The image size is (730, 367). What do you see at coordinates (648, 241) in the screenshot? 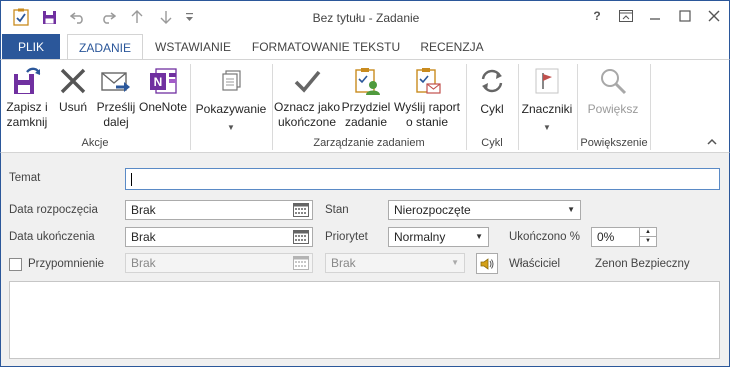
I see `stepper-down-icon: ▼` at bounding box center [648, 241].